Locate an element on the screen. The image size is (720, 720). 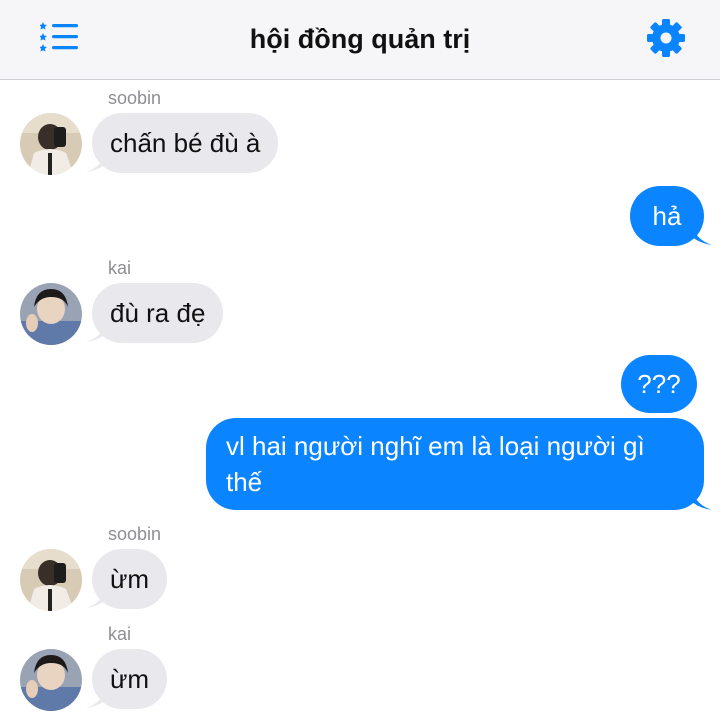
message-bubble-incoming: chấn bé đù à is located at coordinates (185, 143).